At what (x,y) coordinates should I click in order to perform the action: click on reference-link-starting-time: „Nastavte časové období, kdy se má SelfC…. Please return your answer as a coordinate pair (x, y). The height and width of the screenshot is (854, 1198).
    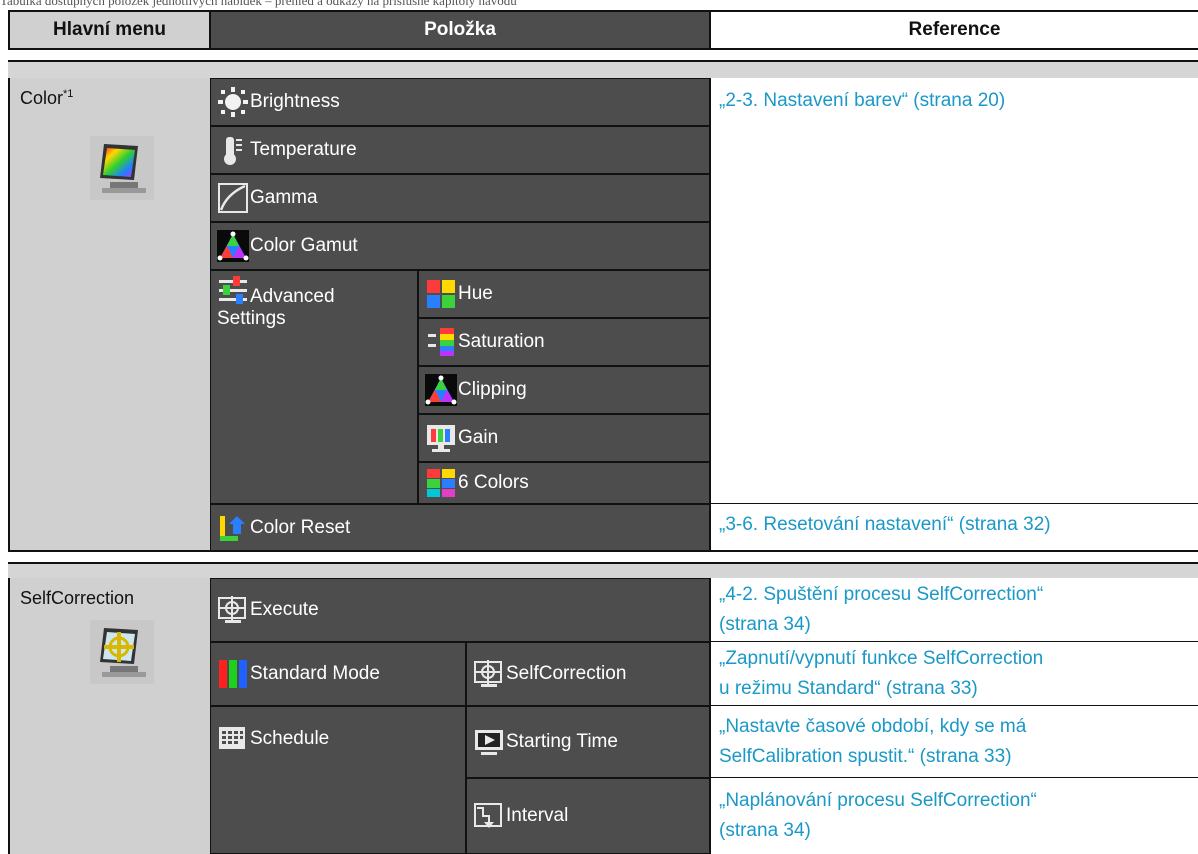
    Looking at the image, I should click on (872, 742).